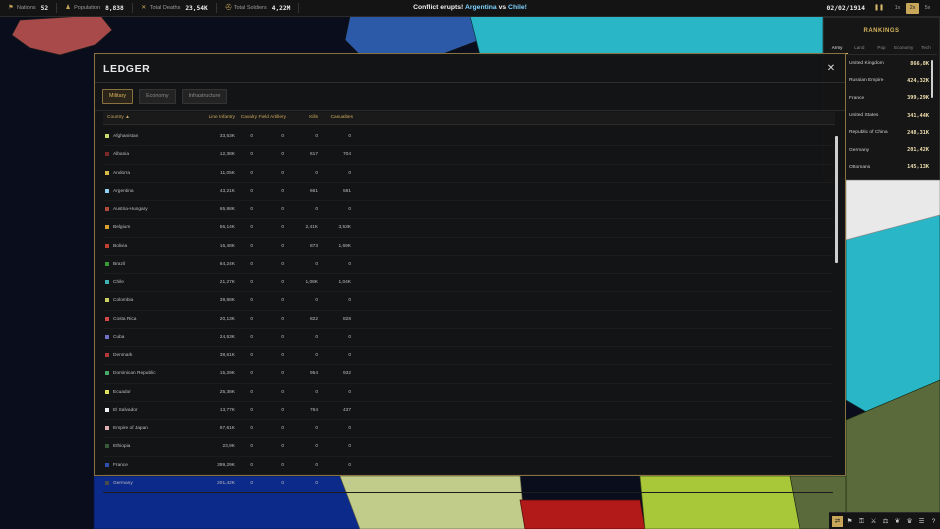 The image size is (940, 529). I want to click on table-row: Costa Rica 20,13K 0 0 822 828, so click(468, 320).